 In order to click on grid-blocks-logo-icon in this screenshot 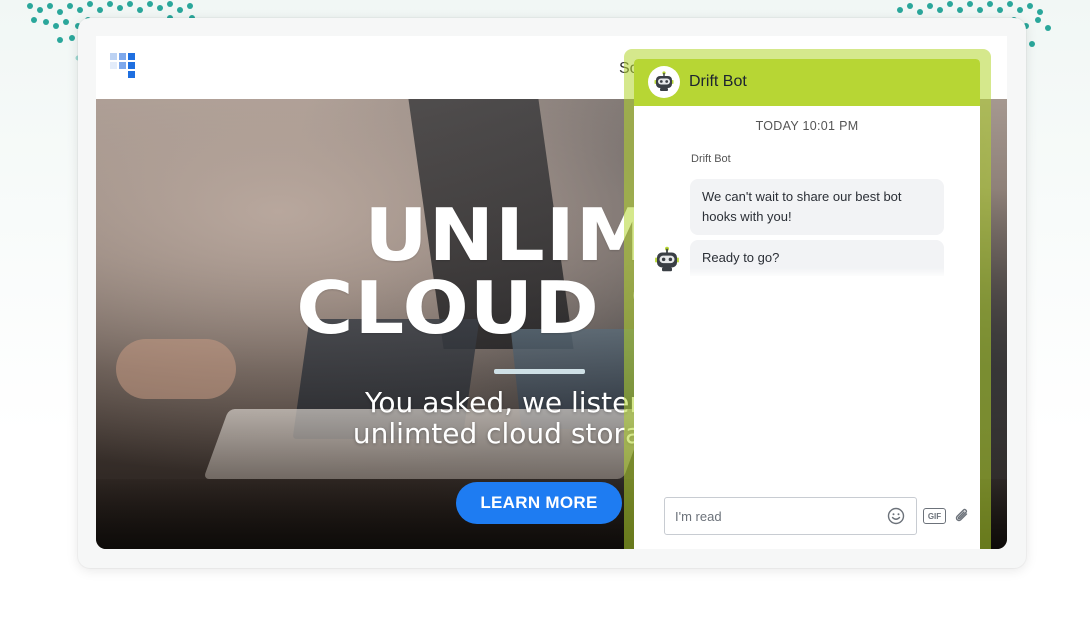, I will do `click(125, 68)`.